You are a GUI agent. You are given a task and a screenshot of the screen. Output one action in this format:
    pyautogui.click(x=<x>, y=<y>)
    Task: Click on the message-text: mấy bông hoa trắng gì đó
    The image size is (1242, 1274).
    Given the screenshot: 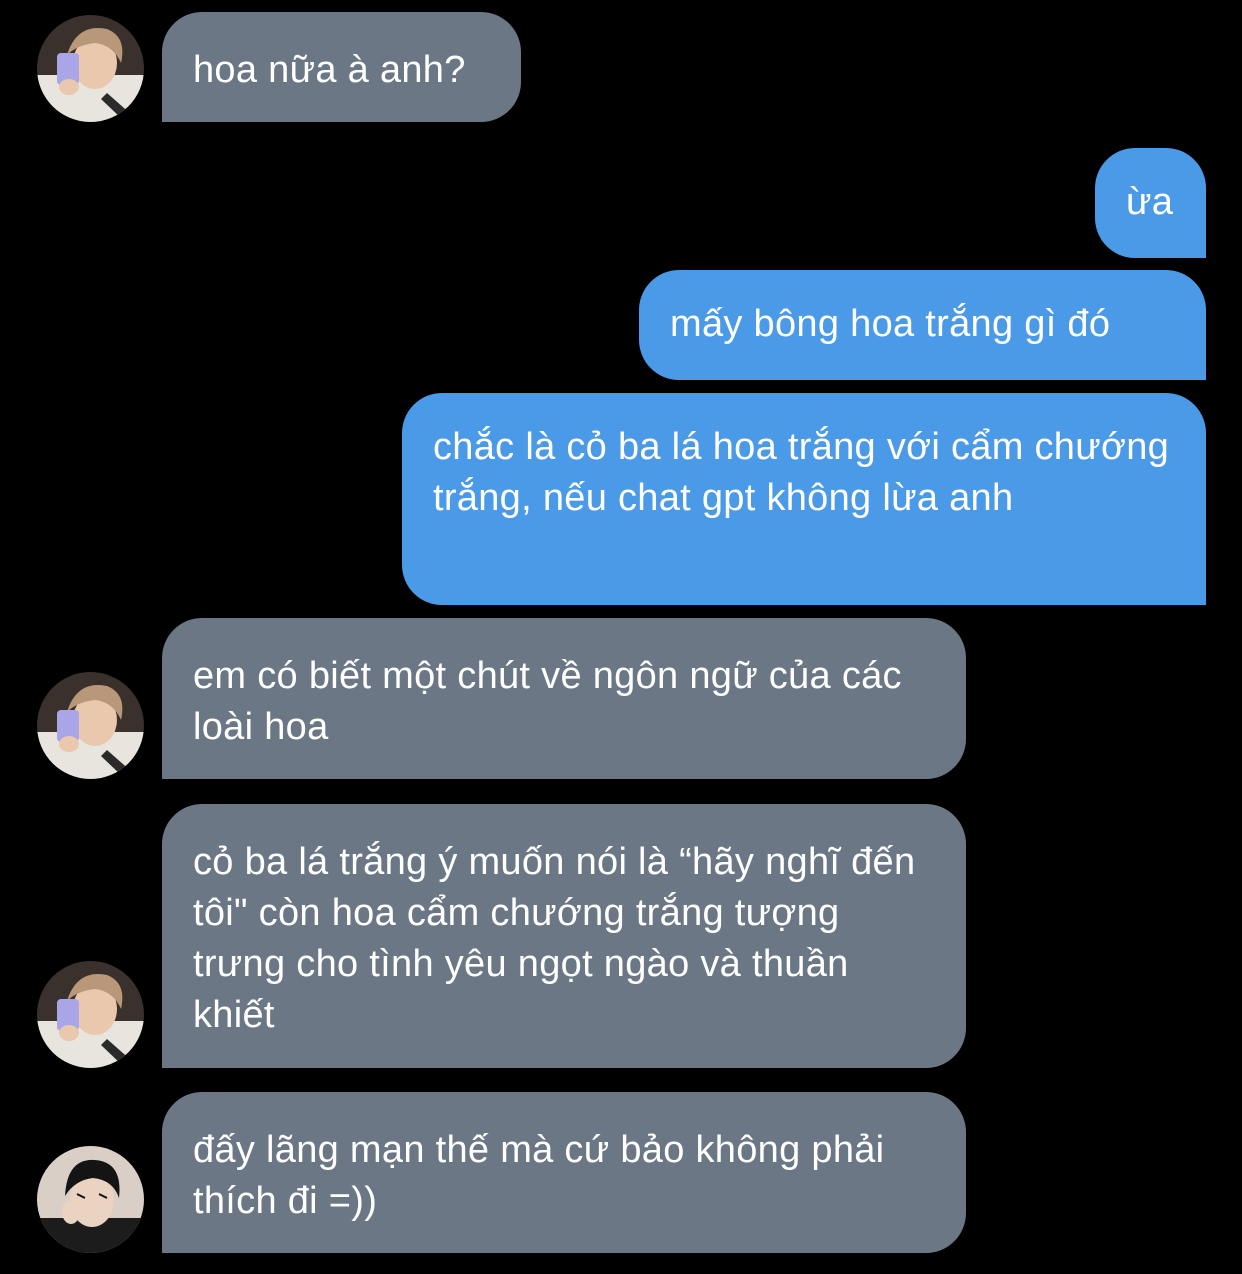 What is the action you would take?
    pyautogui.click(x=890, y=324)
    